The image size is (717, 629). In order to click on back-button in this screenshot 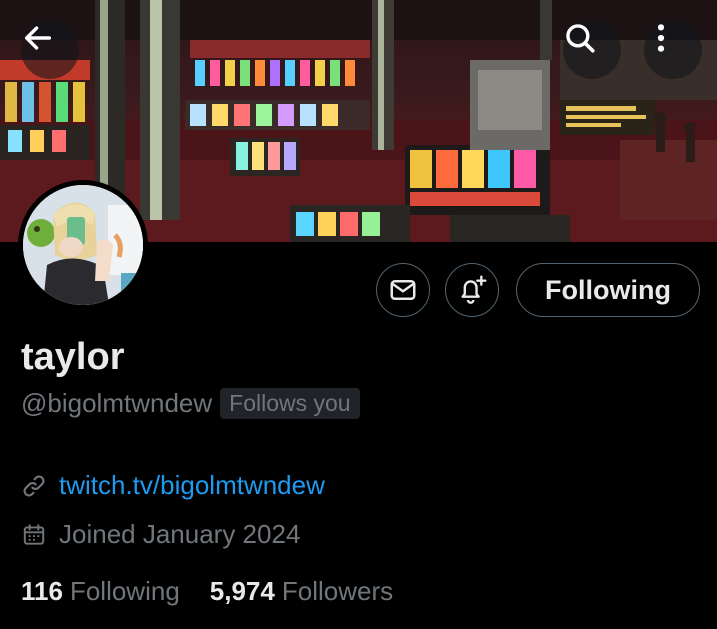, I will do `click(50, 50)`.